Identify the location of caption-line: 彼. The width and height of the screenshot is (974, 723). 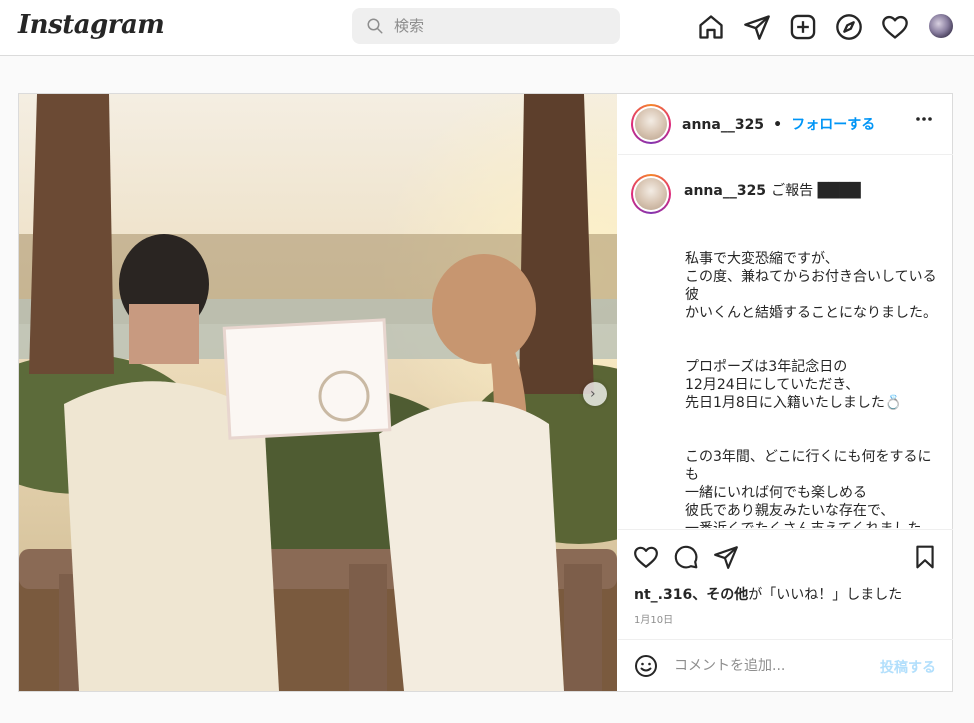
(692, 295).